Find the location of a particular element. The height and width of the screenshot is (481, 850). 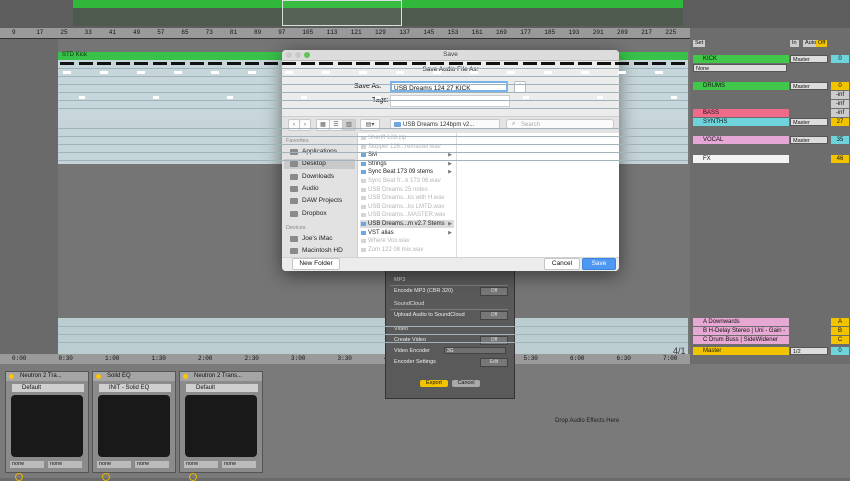

device-2: Solid EQ INIT - Solid EQ none none is located at coordinates (134, 426).